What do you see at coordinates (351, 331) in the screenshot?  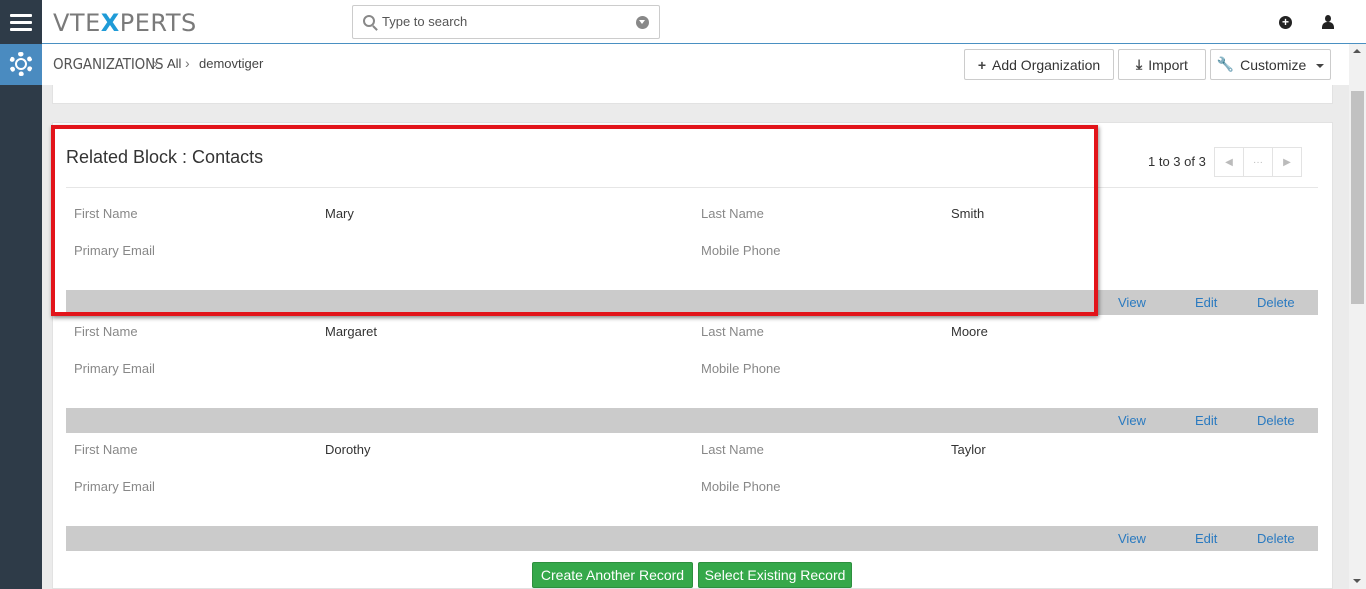 I see `field-value-first-name: Margaret` at bounding box center [351, 331].